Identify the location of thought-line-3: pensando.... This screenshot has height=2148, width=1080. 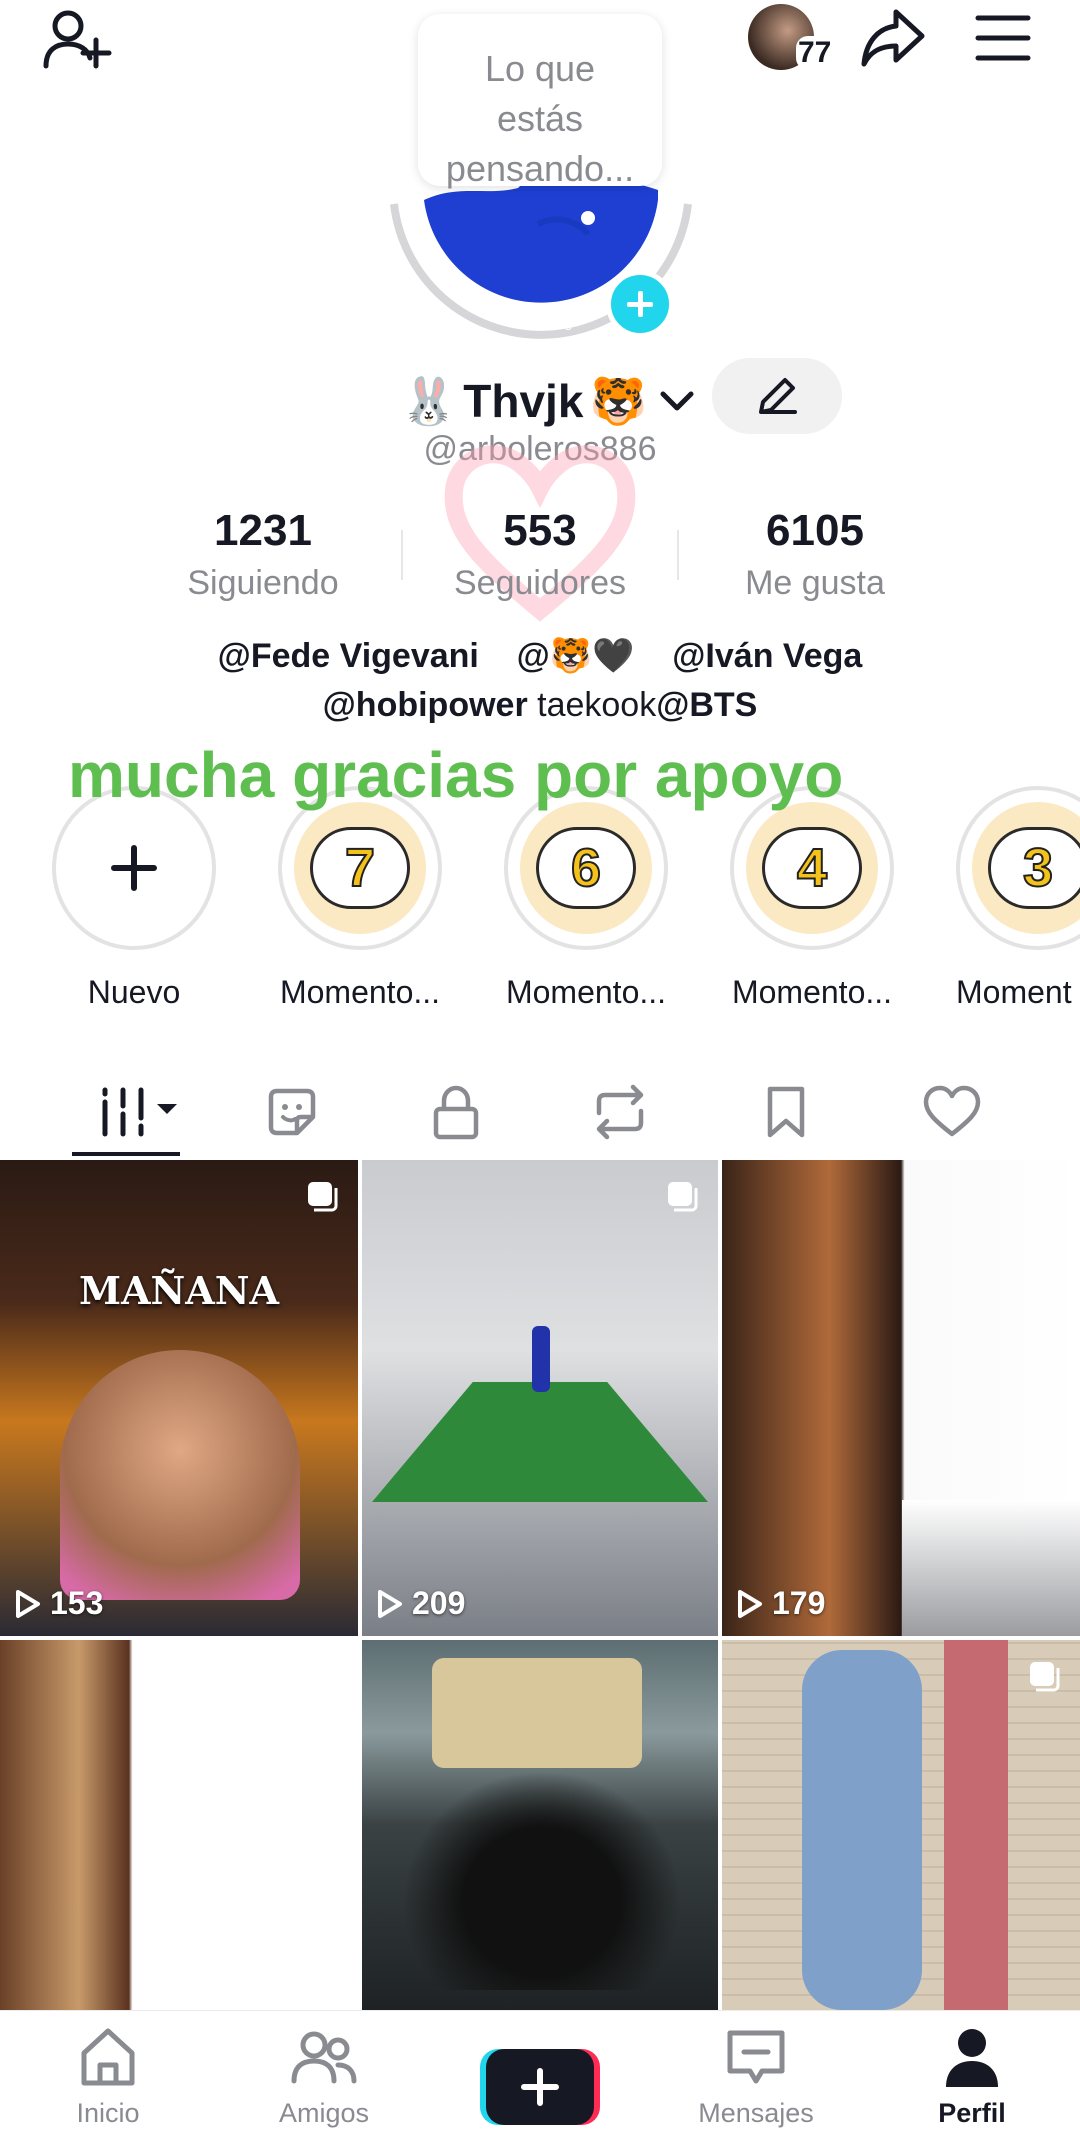
(540, 168).